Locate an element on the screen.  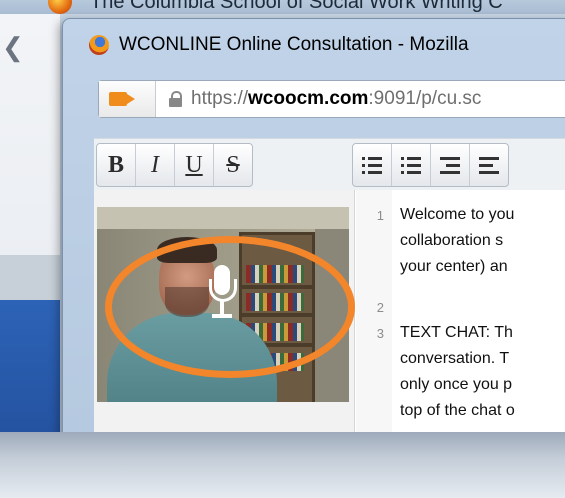
outdent-icon is located at coordinates (489, 165).